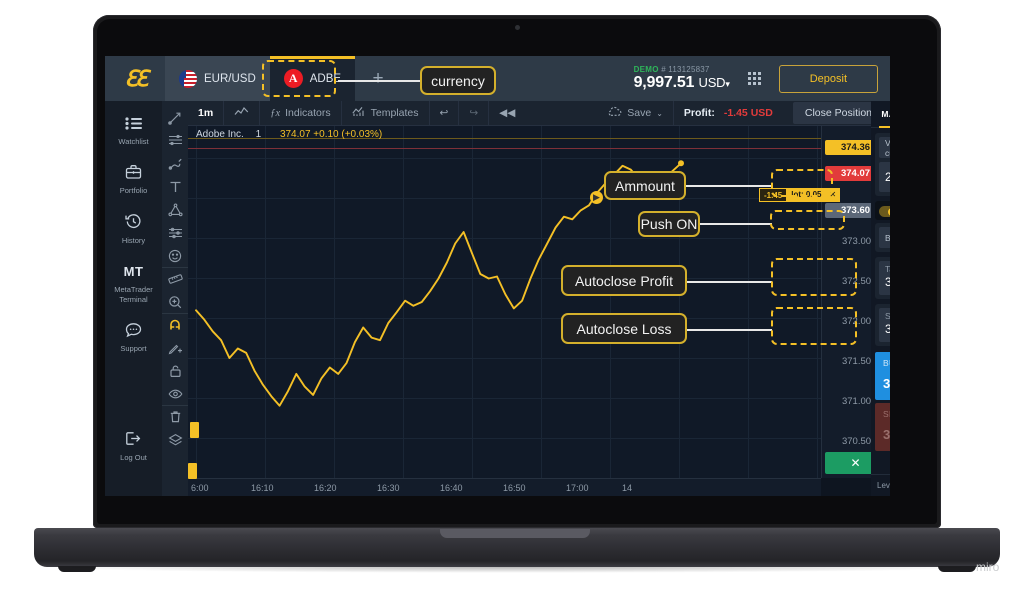 The width and height of the screenshot is (1034, 600). I want to click on trend-line-tool-icon, so click(175, 117).